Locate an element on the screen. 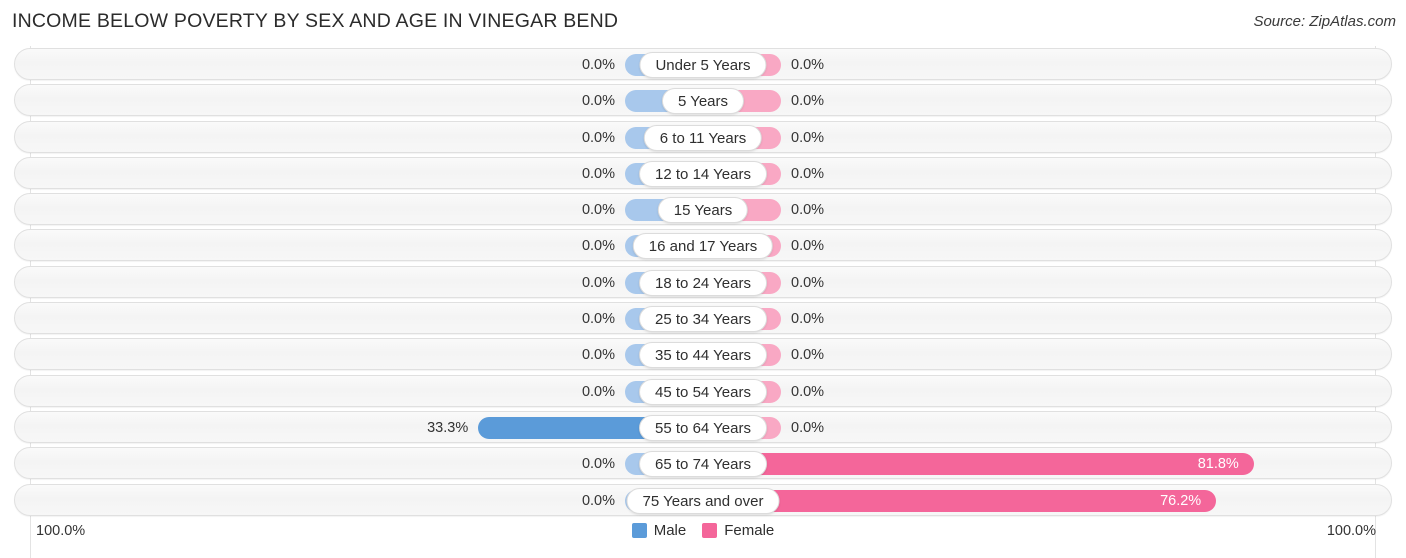  bar-zone: 0.0% 0.0% 35 to 44 Years is located at coordinates (703, 354).